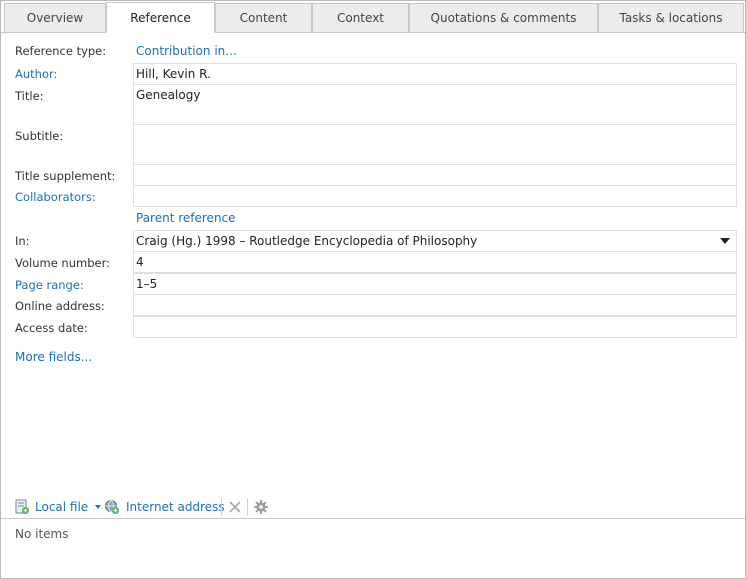 The image size is (746, 579). What do you see at coordinates (175, 507) in the screenshot?
I see `internet-address-label: Internet address` at bounding box center [175, 507].